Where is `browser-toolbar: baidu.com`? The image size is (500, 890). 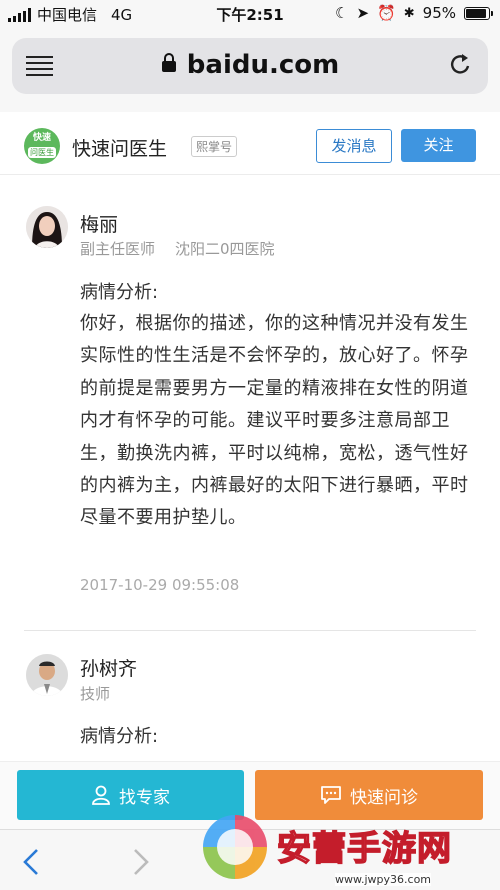
browser-toolbar: baidu.com is located at coordinates (250, 70).